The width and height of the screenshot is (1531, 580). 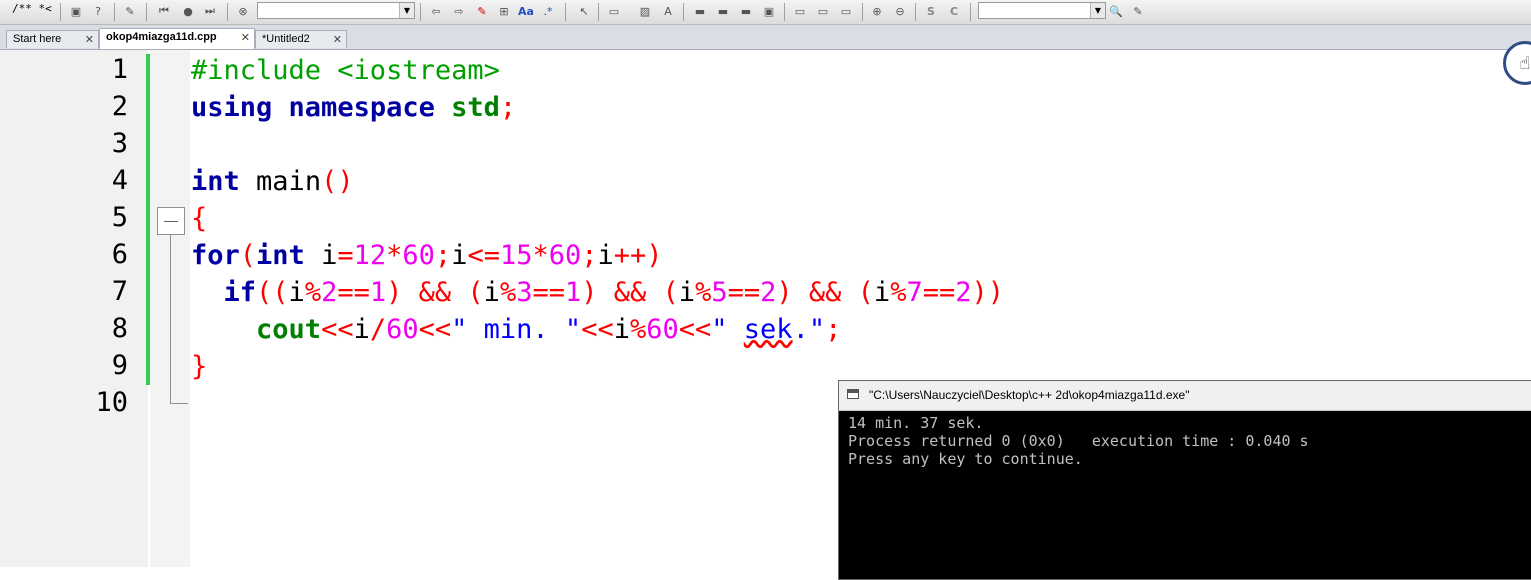 What do you see at coordinates (668, 11) in the screenshot?
I see `text-icon: A` at bounding box center [668, 11].